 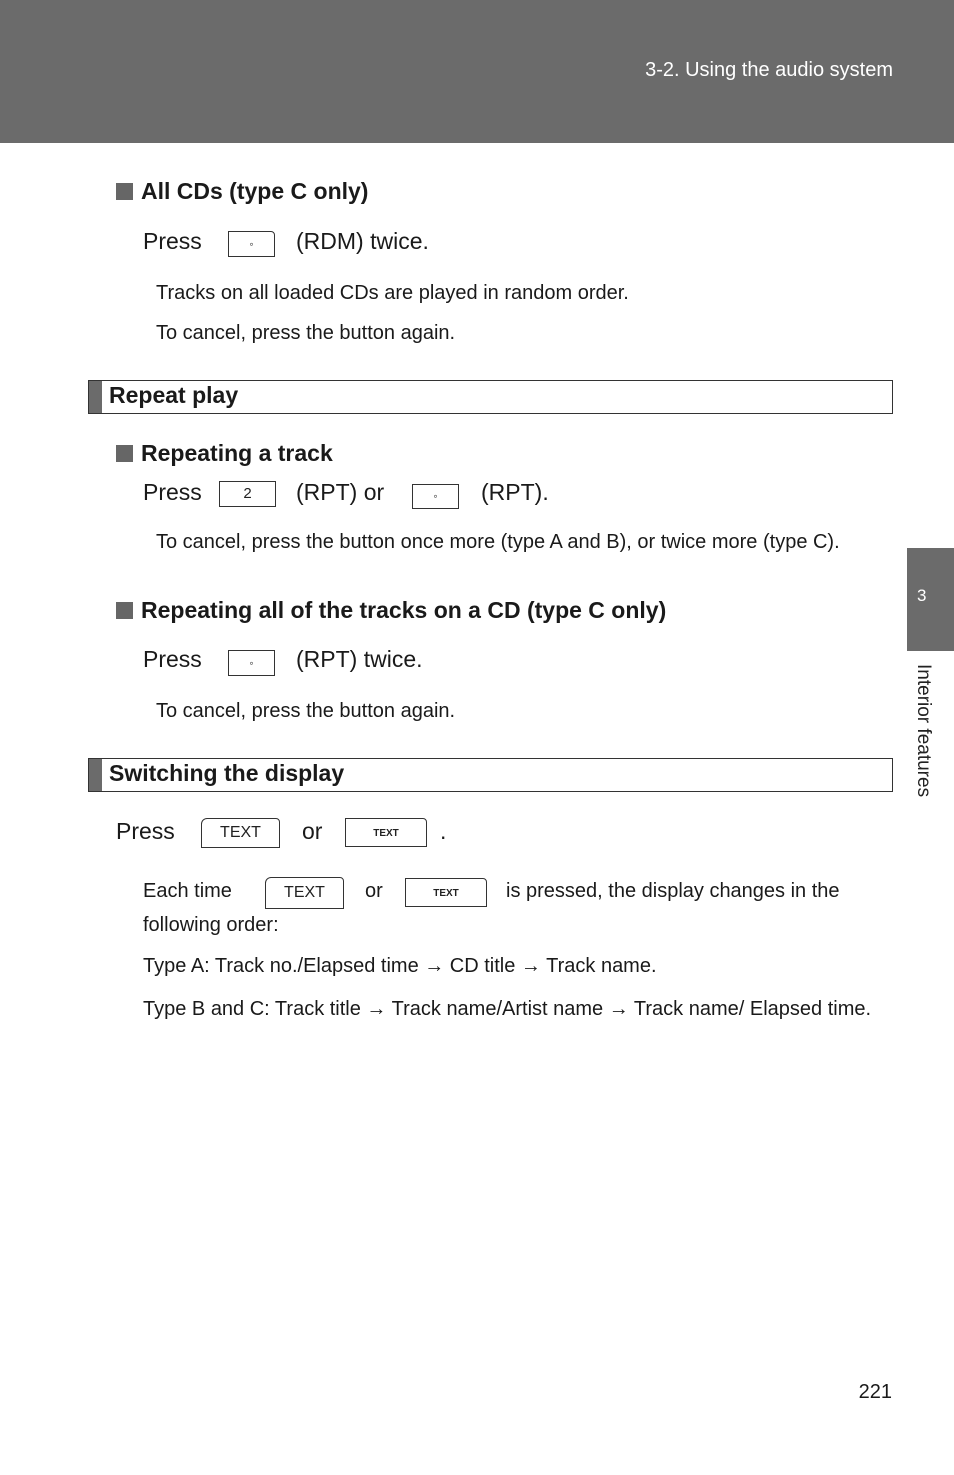 What do you see at coordinates (769, 70) in the screenshot?
I see `chapter-title: 3-2. Using the audio system` at bounding box center [769, 70].